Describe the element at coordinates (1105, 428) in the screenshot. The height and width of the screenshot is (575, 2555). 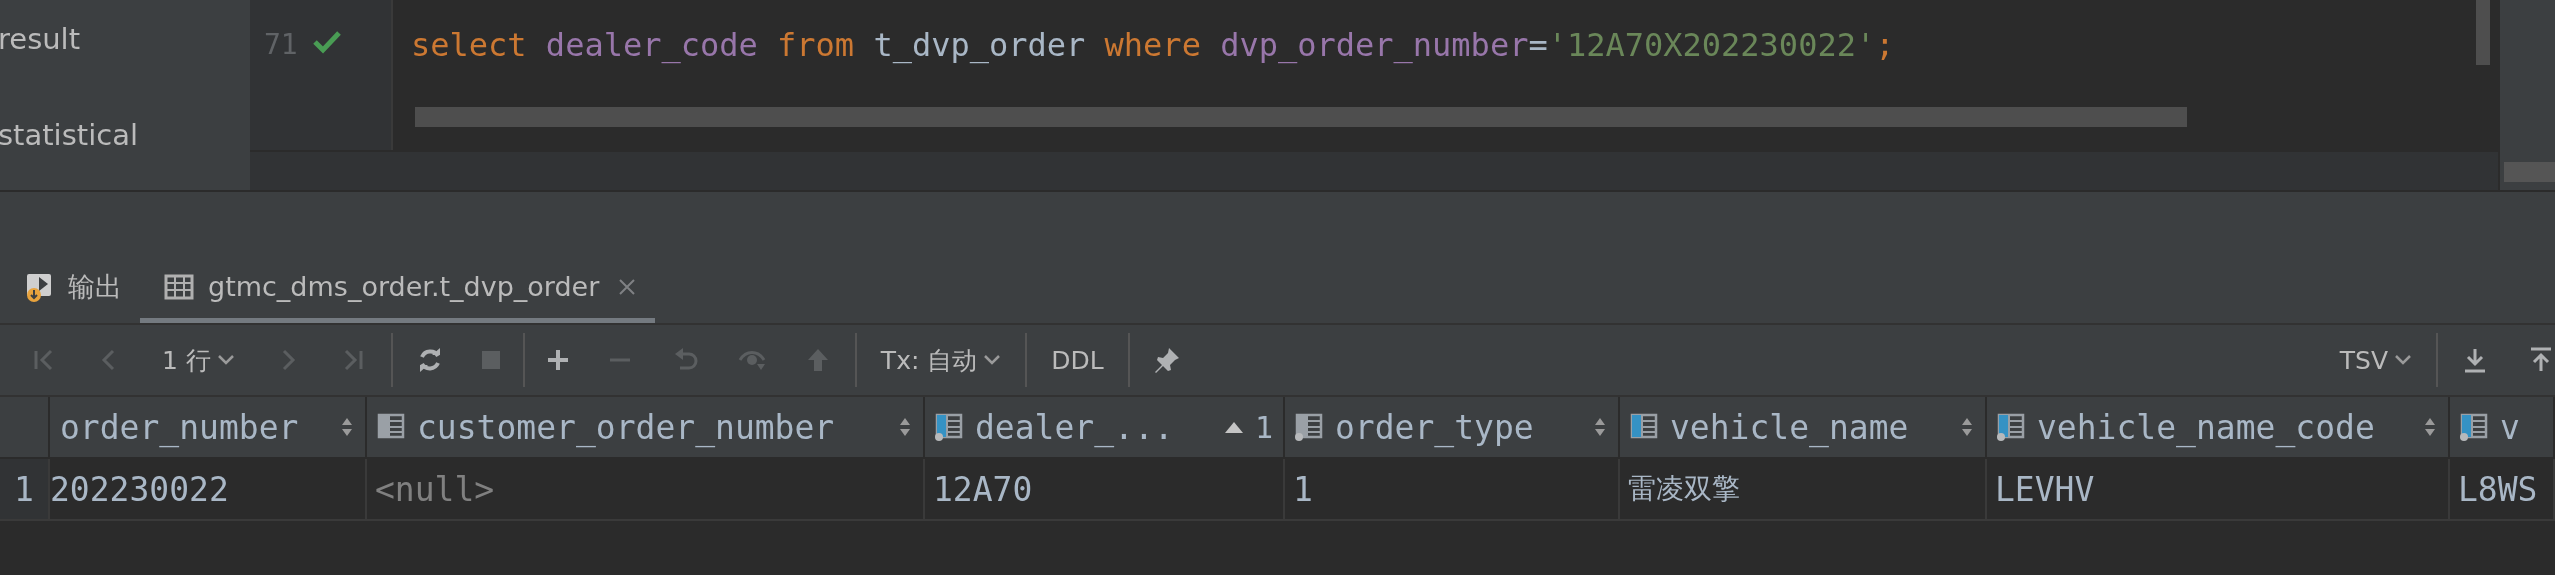
I see `column-header: dealer_... 1` at that location.